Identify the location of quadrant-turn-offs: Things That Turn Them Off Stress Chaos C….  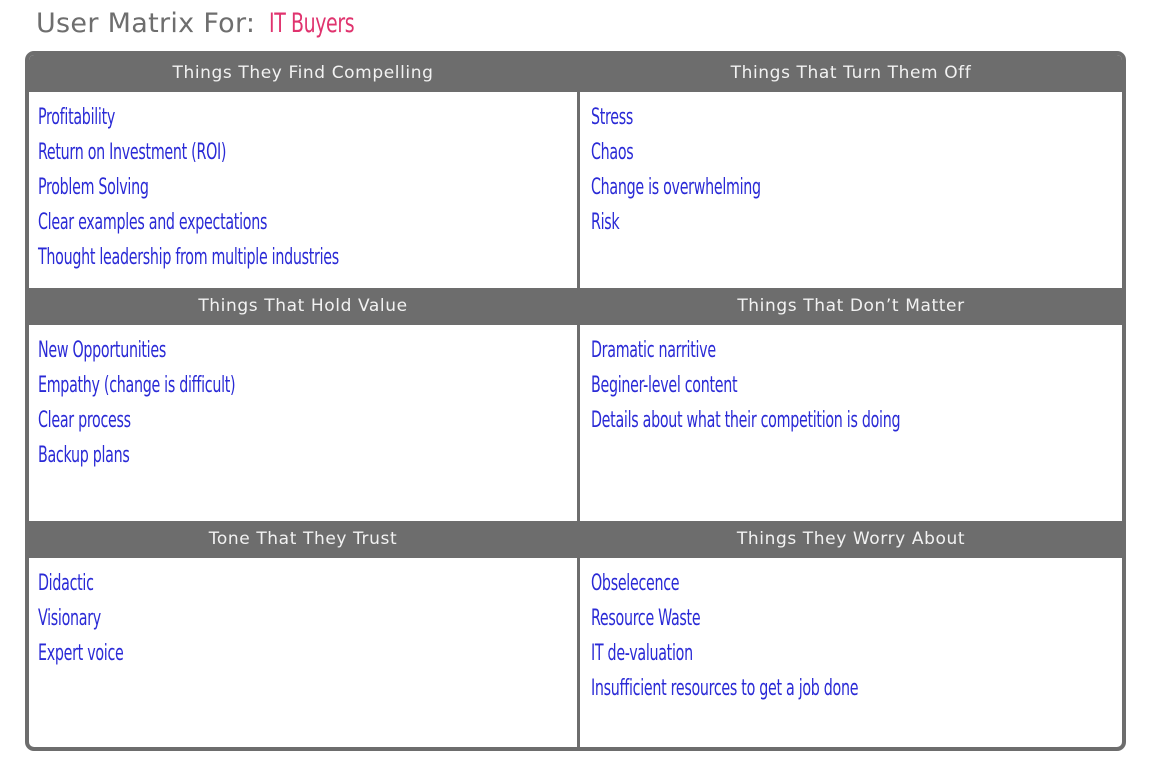
(851, 171).